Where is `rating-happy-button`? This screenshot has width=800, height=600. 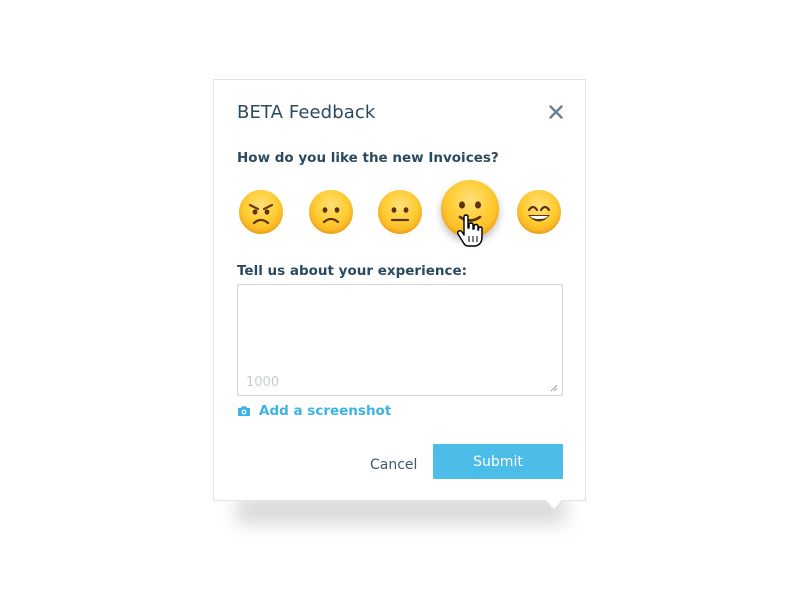 rating-happy-button is located at coordinates (539, 212).